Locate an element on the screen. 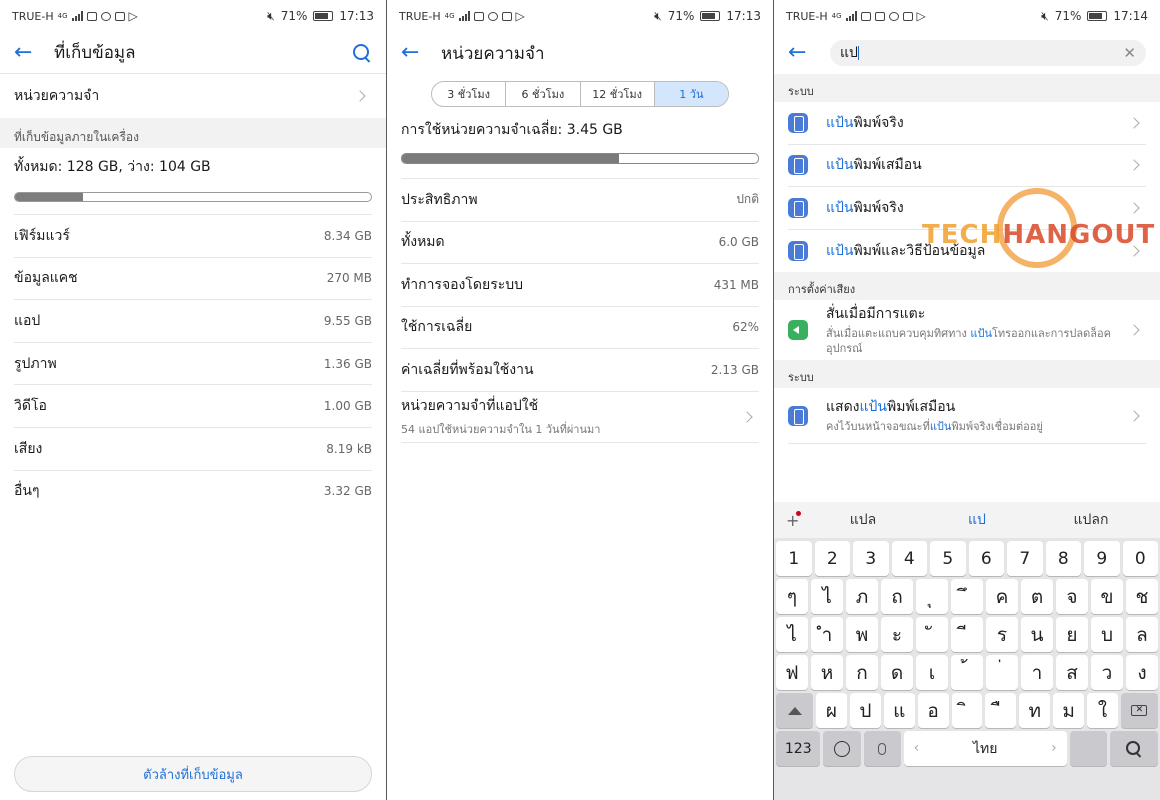 Image resolution: width=1160 pixels, height=800 pixels. play-store-icon: ▷ is located at coordinates (133, 16).